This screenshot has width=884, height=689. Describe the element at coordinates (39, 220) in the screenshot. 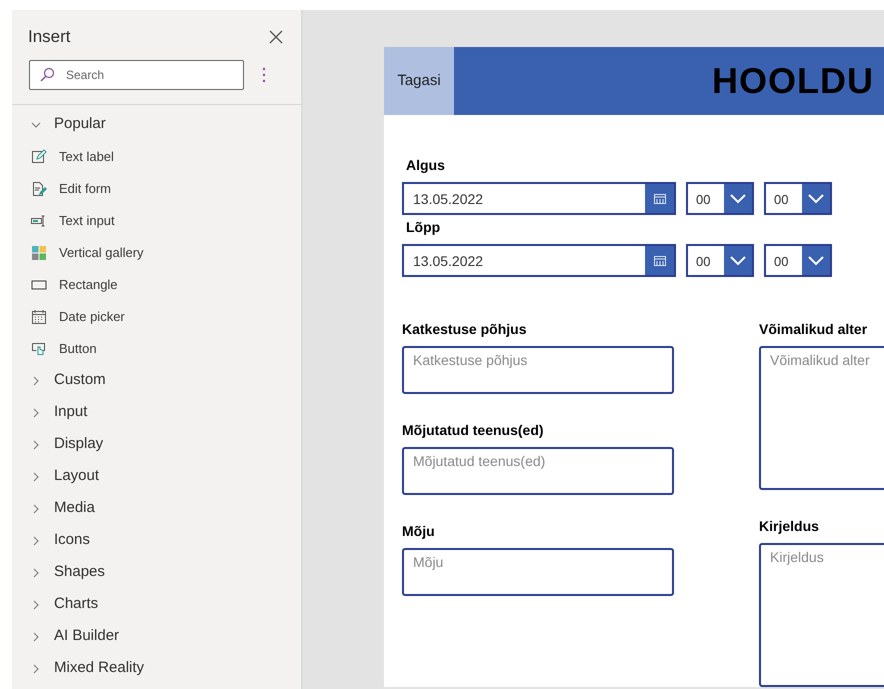

I see `text-input-icon` at that location.